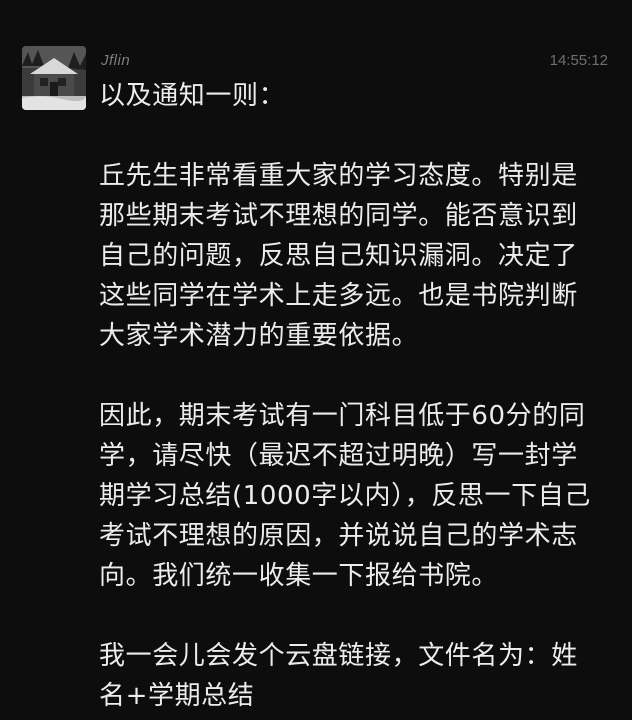 The height and width of the screenshot is (720, 632). I want to click on text-line: 大家学术潜力的重要依据。, so click(259, 336).